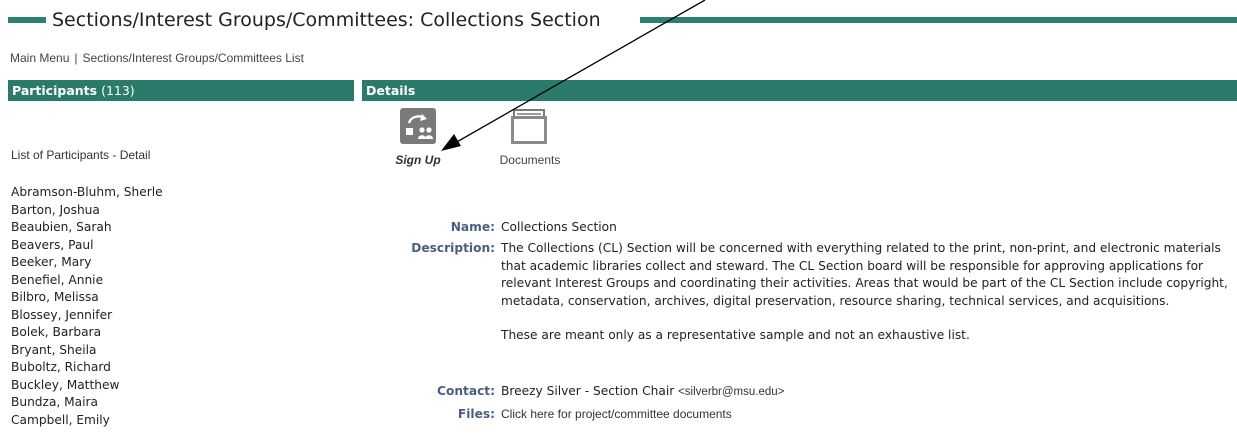 Image resolution: width=1237 pixels, height=447 pixels. Describe the element at coordinates (529, 126) in the screenshot. I see `folder-icon` at that location.